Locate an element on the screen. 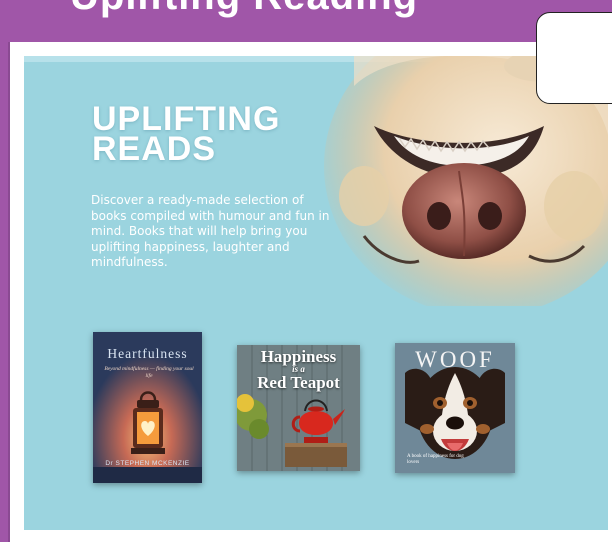 The height and width of the screenshot is (542, 612). book-cover-happiness-is-a-red-teapot: Happiness is a Red Teapot is located at coordinates (298, 408).